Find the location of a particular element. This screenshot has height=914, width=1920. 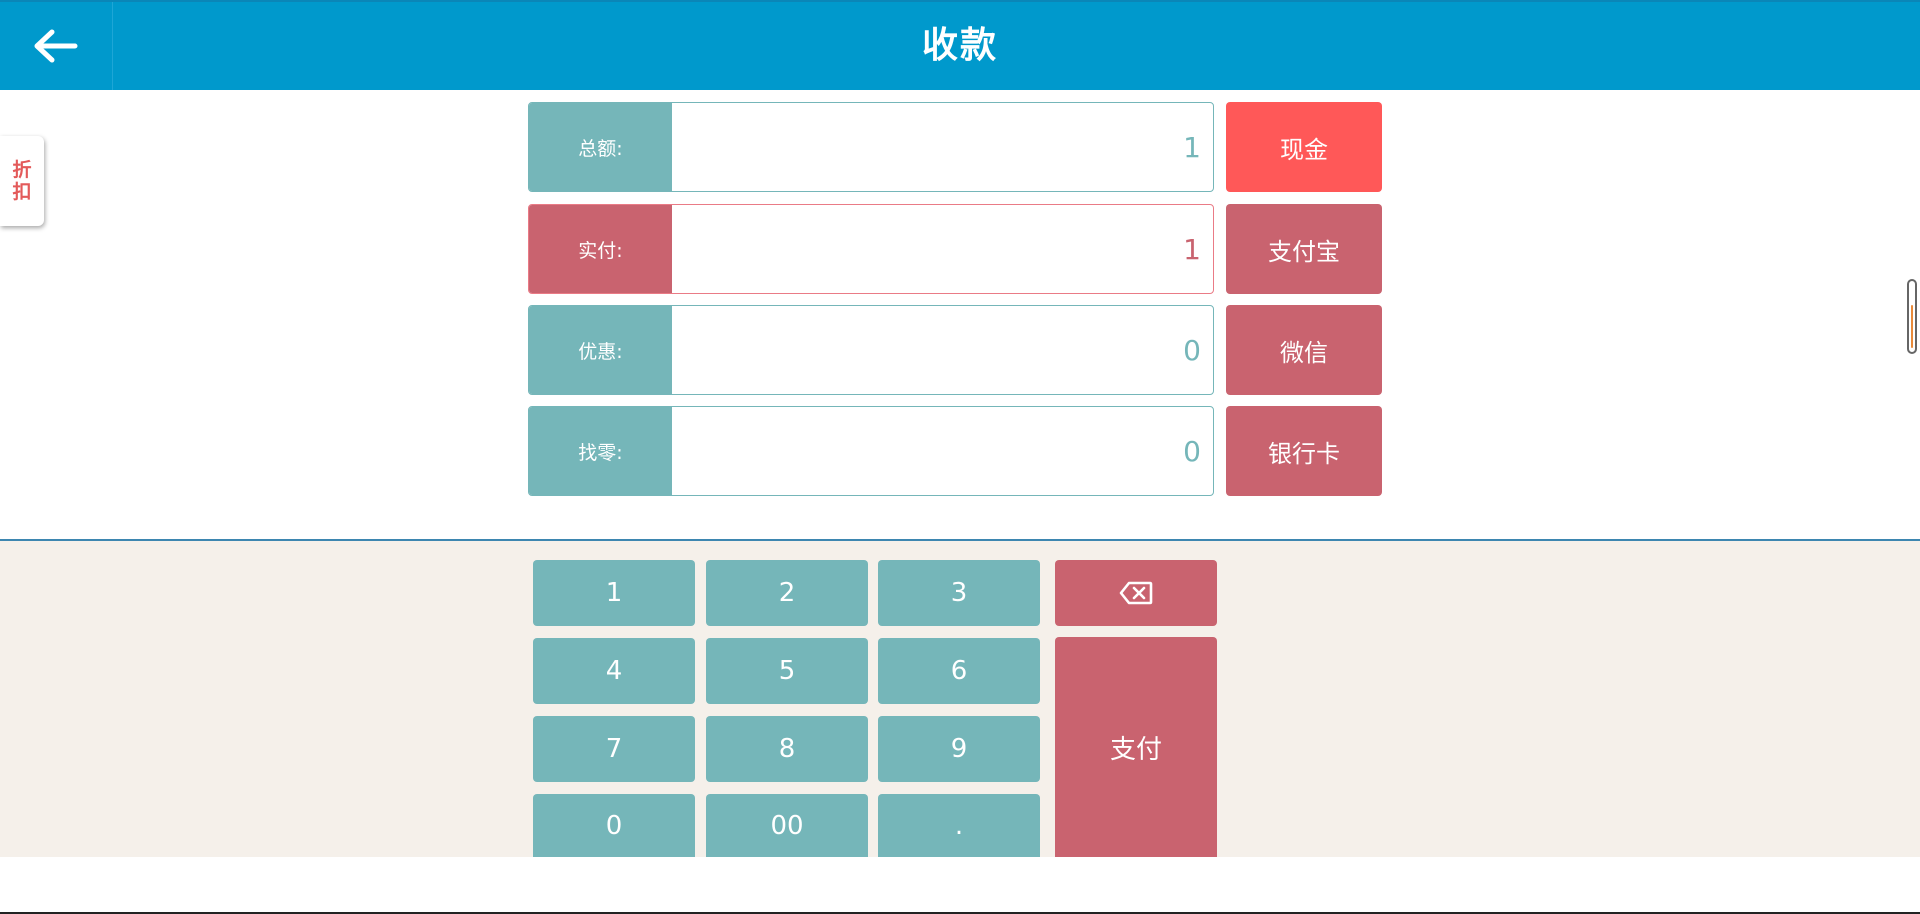

pay-alipay-button: 支付宝 is located at coordinates (1304, 249).